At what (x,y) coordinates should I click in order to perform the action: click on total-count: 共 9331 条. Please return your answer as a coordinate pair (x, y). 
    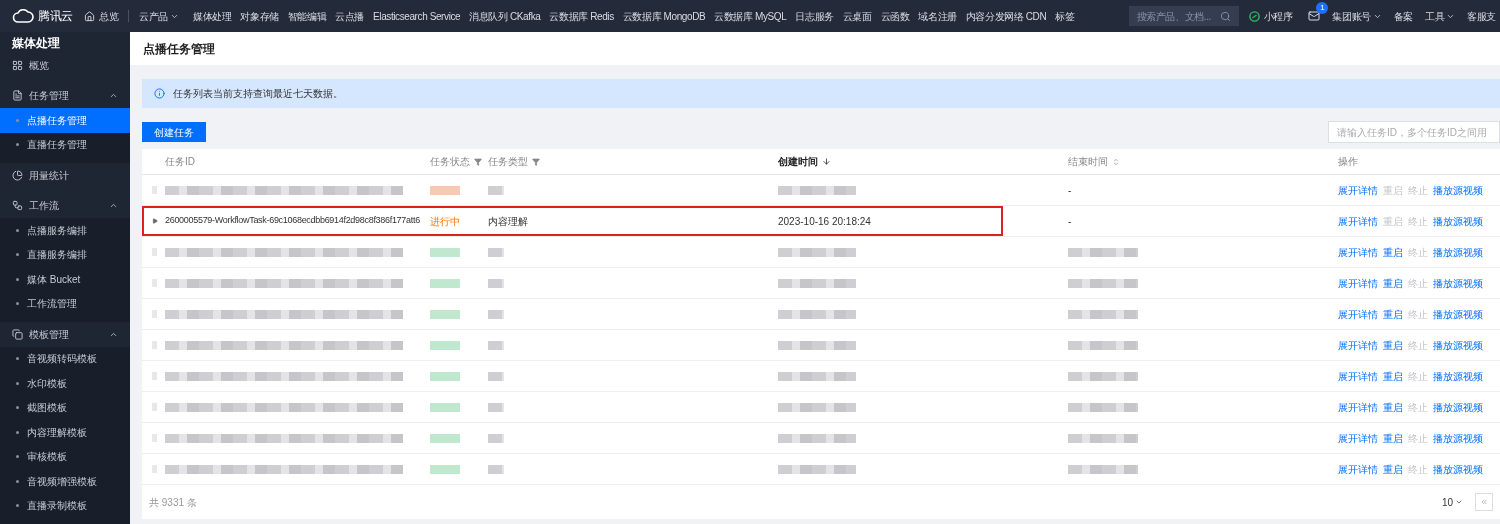
    Looking at the image, I should click on (173, 502).